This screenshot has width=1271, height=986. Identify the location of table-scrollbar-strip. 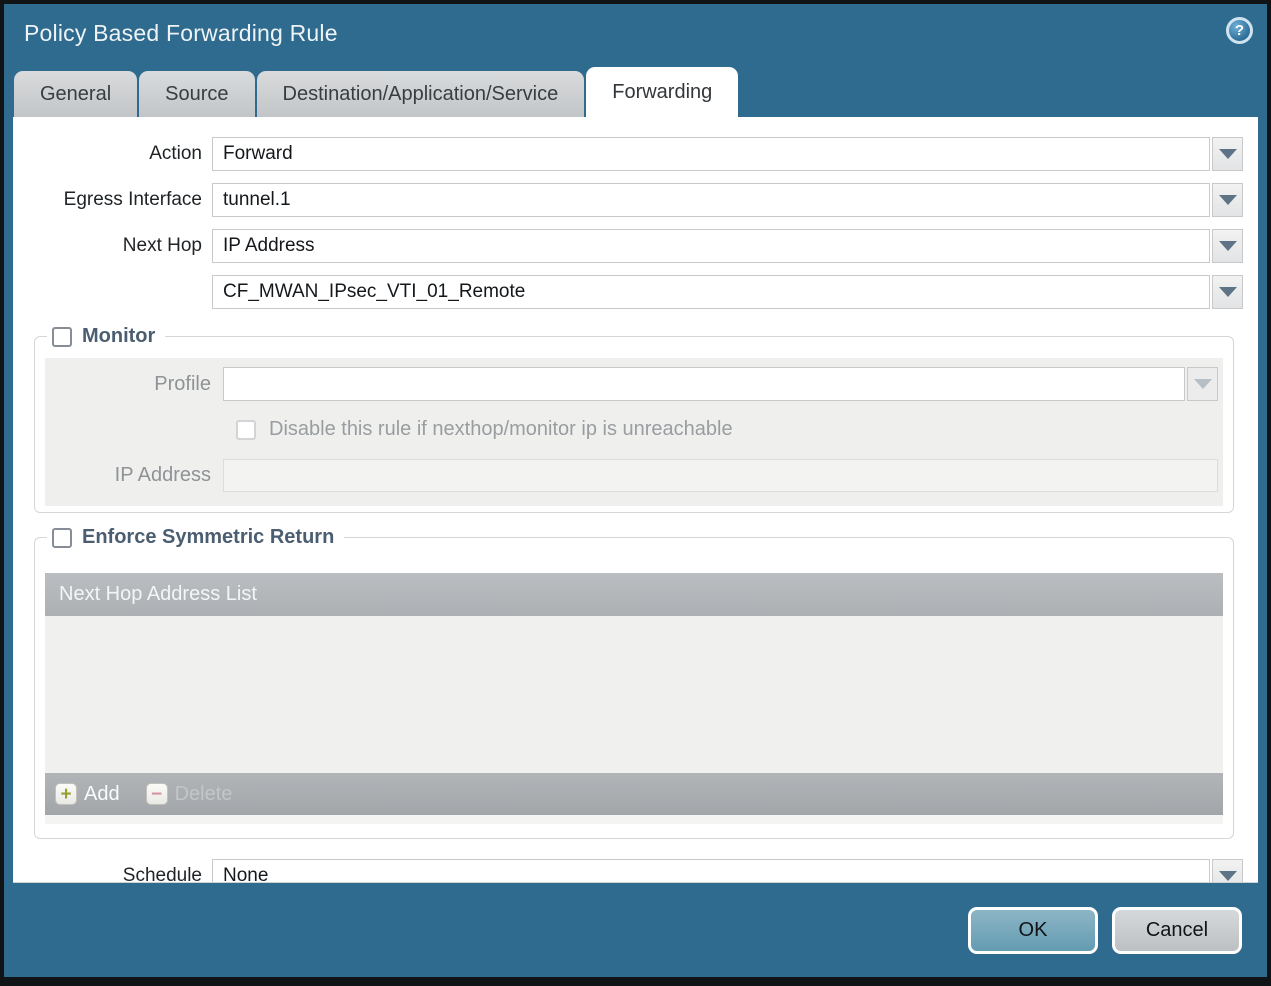
(634, 819).